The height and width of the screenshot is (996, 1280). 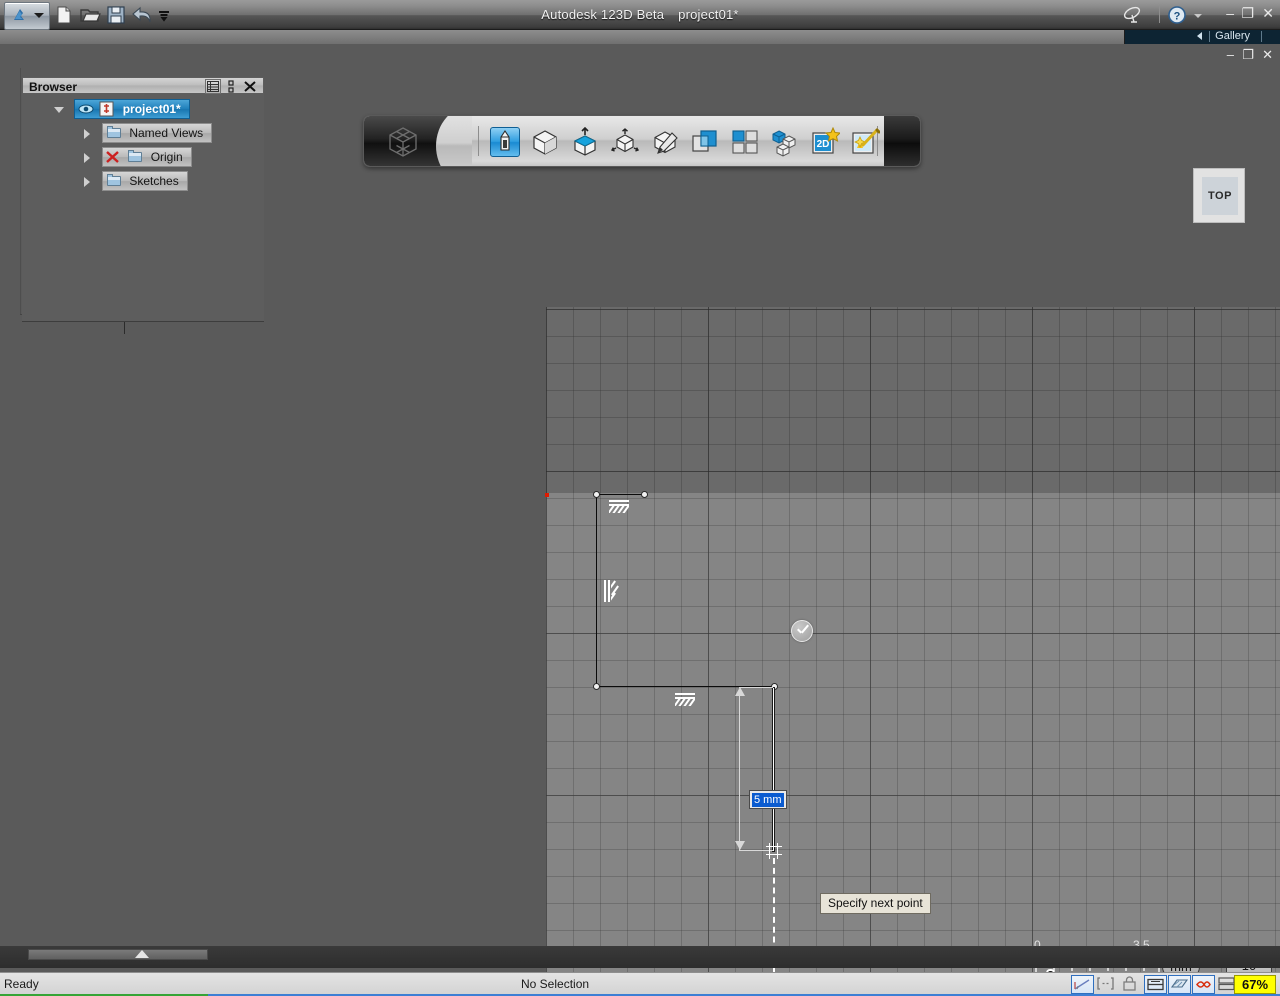 What do you see at coordinates (142, 15) in the screenshot?
I see `undo-arrow-icon` at bounding box center [142, 15].